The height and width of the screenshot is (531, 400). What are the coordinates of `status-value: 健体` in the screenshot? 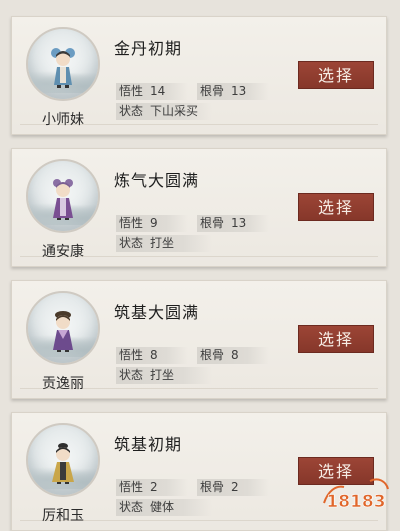 It's located at (162, 507).